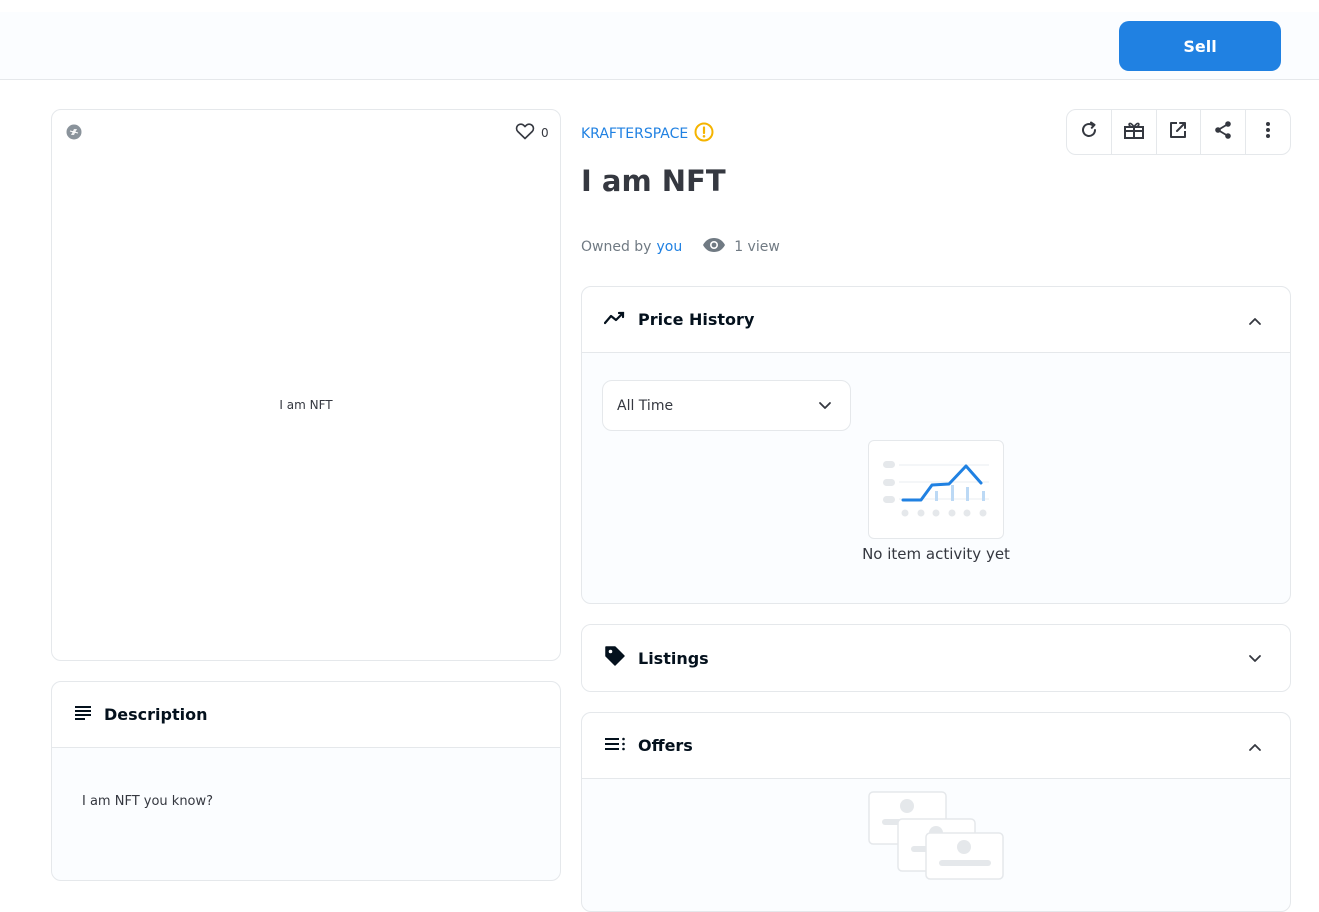  I want to click on owned-by-label: Owned by, so click(616, 247).